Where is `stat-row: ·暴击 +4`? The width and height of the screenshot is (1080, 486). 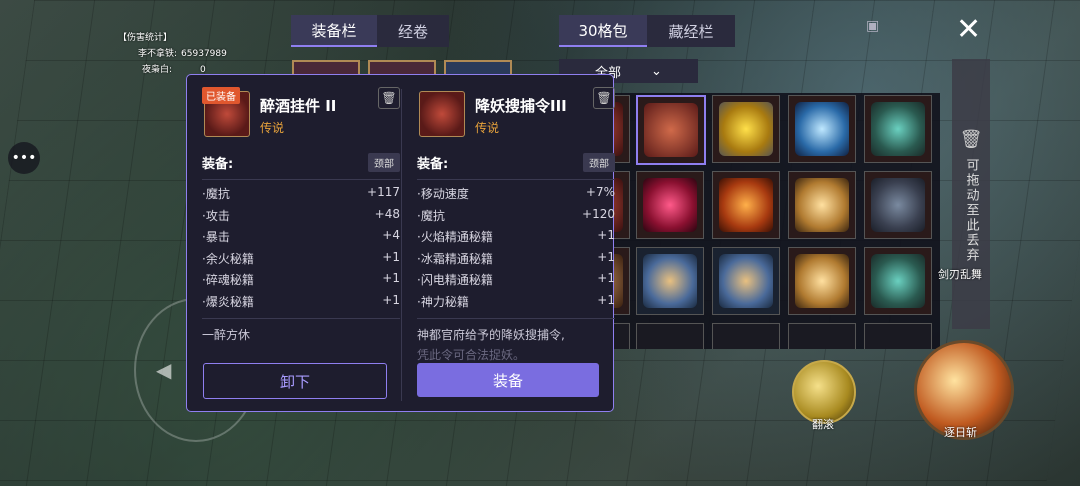
stat-row: ·暴击 +4 is located at coordinates (301, 236).